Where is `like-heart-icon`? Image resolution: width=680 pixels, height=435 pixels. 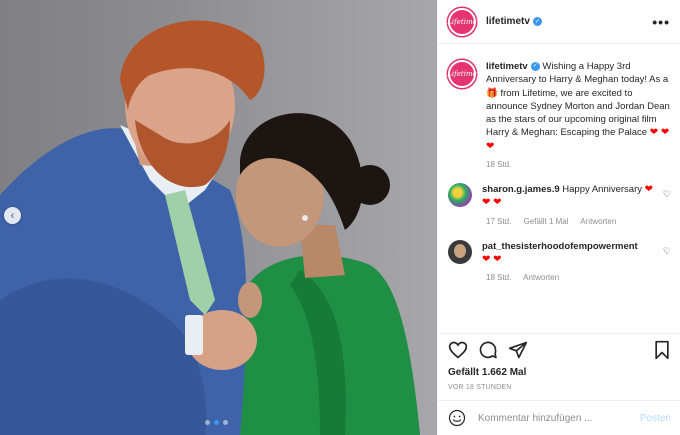
like-heart-icon is located at coordinates (458, 350).